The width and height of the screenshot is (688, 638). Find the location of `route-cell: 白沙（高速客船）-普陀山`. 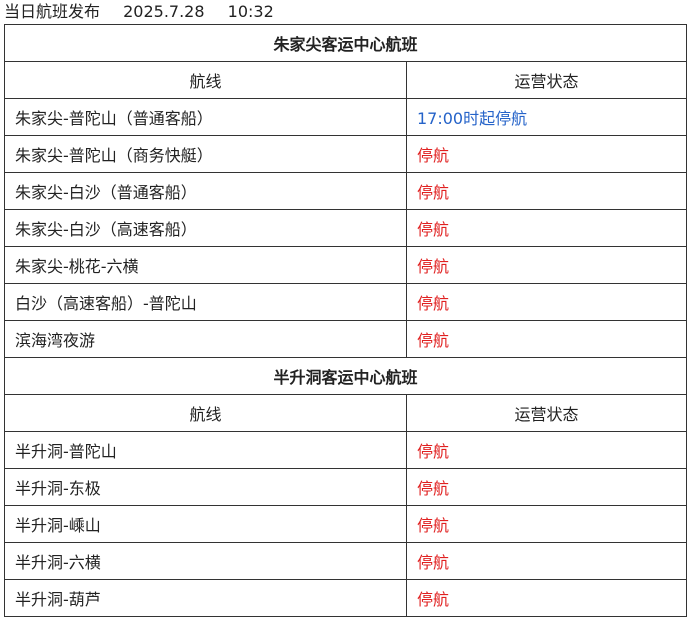

route-cell: 白沙（高速客船）-普陀山 is located at coordinates (205, 302).